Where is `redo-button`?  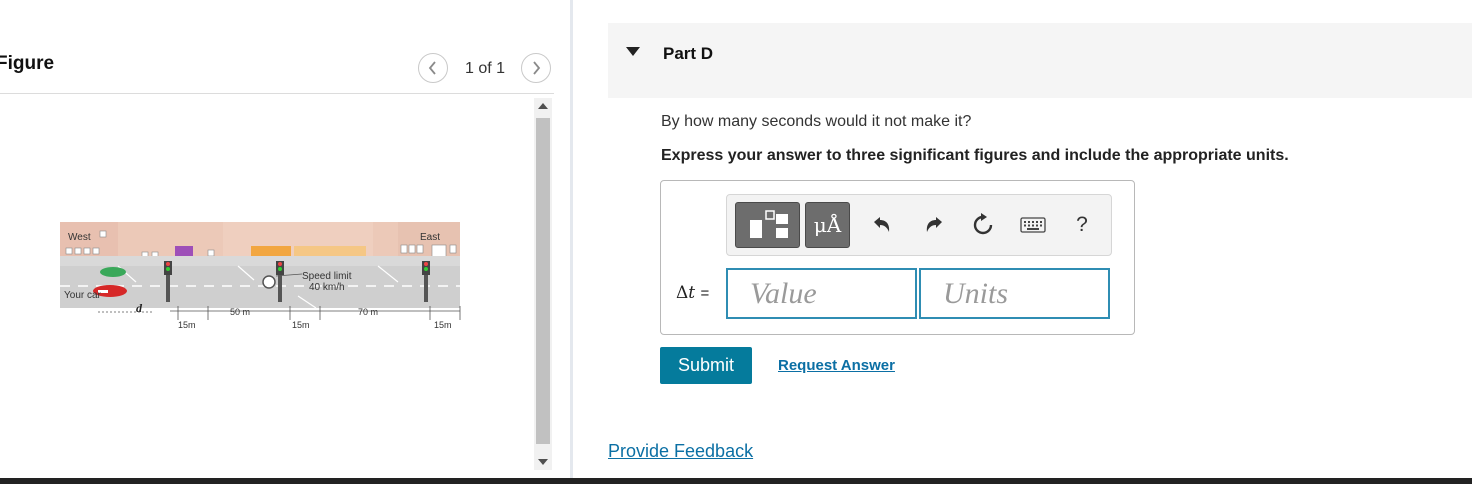
redo-button is located at coordinates (934, 225).